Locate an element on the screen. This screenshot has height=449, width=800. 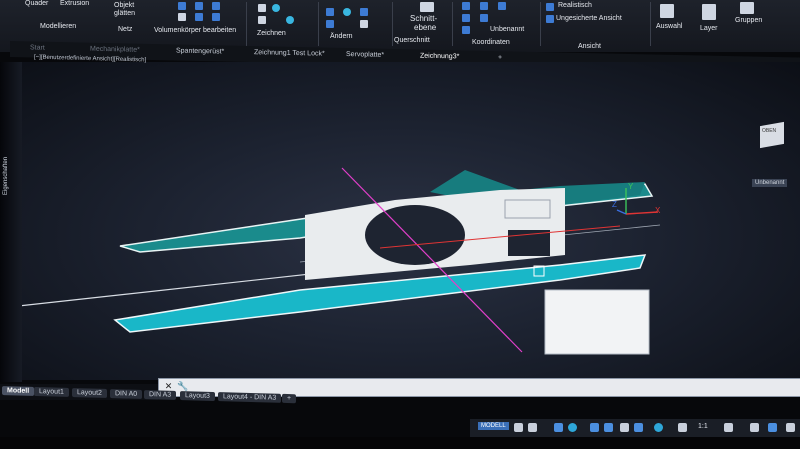
plate-cutout is located at coordinates (415, 235).